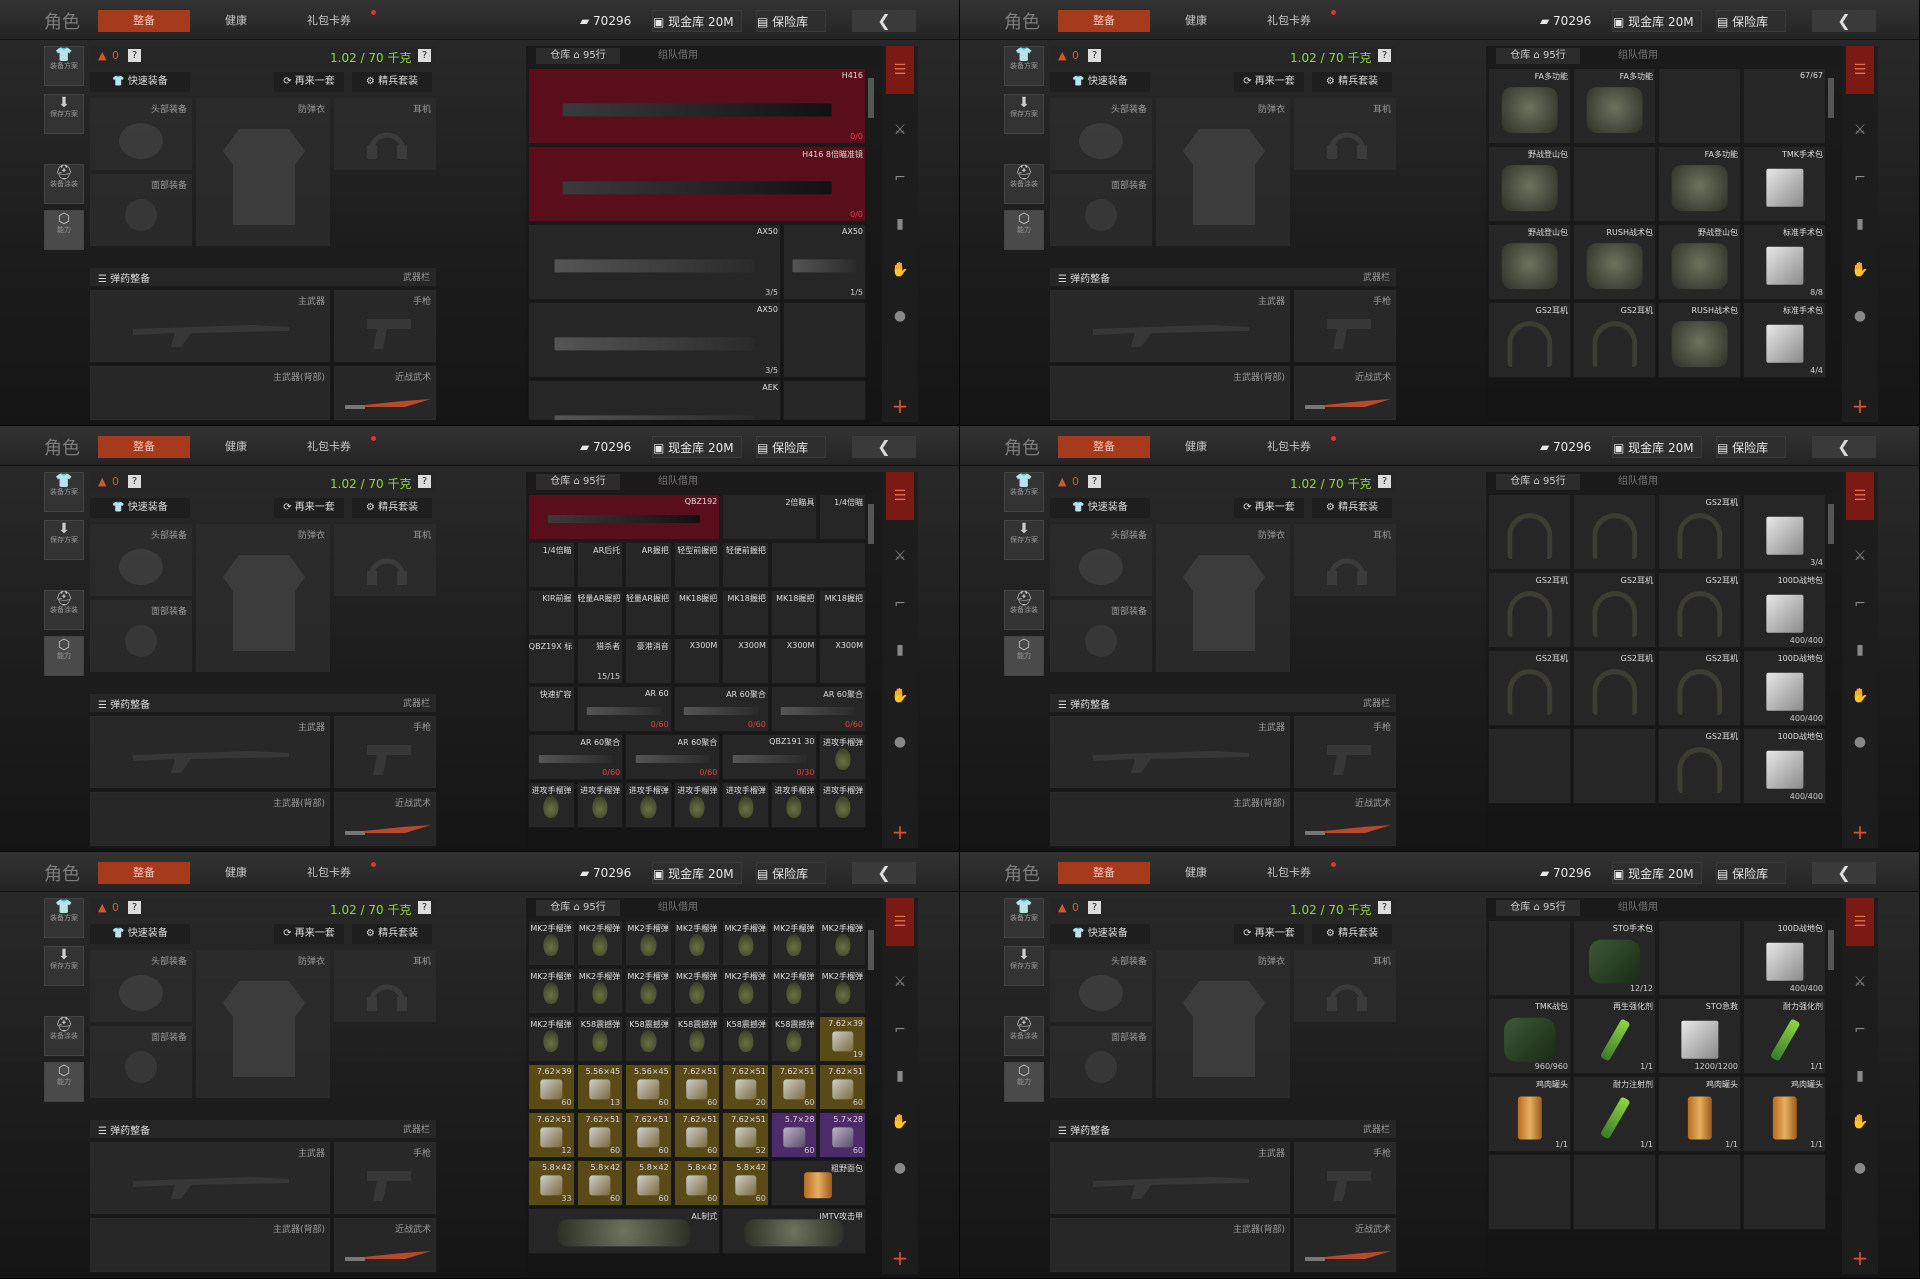  I want to click on equip-plan-button: 👕 装备方案, so click(1024, 918).